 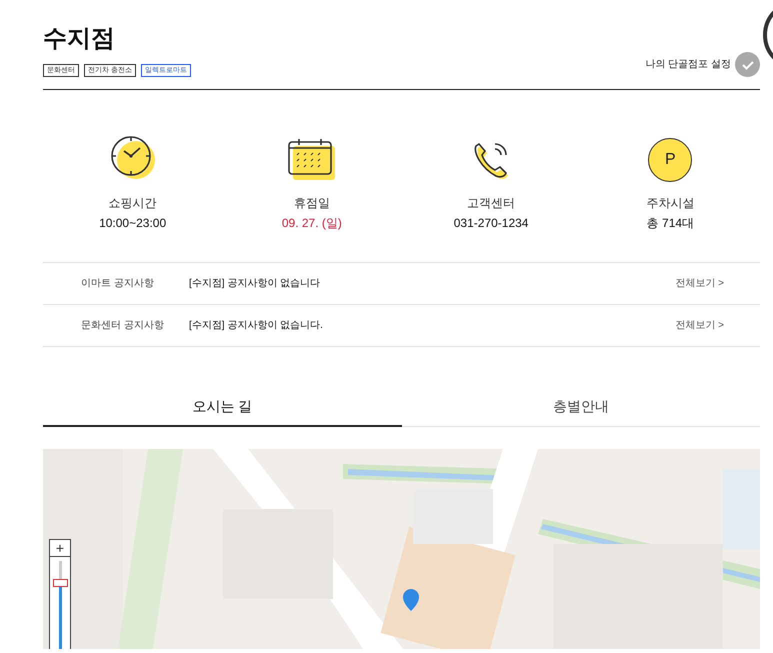 What do you see at coordinates (132, 158) in the screenshot?
I see `clock-icon` at bounding box center [132, 158].